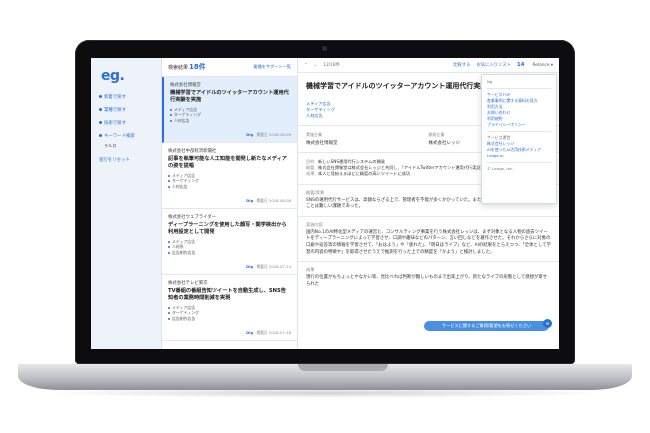 This screenshot has height=433, width=650. What do you see at coordinates (310, 270) in the screenshot?
I see `section-heading: 成果` at bounding box center [310, 270].